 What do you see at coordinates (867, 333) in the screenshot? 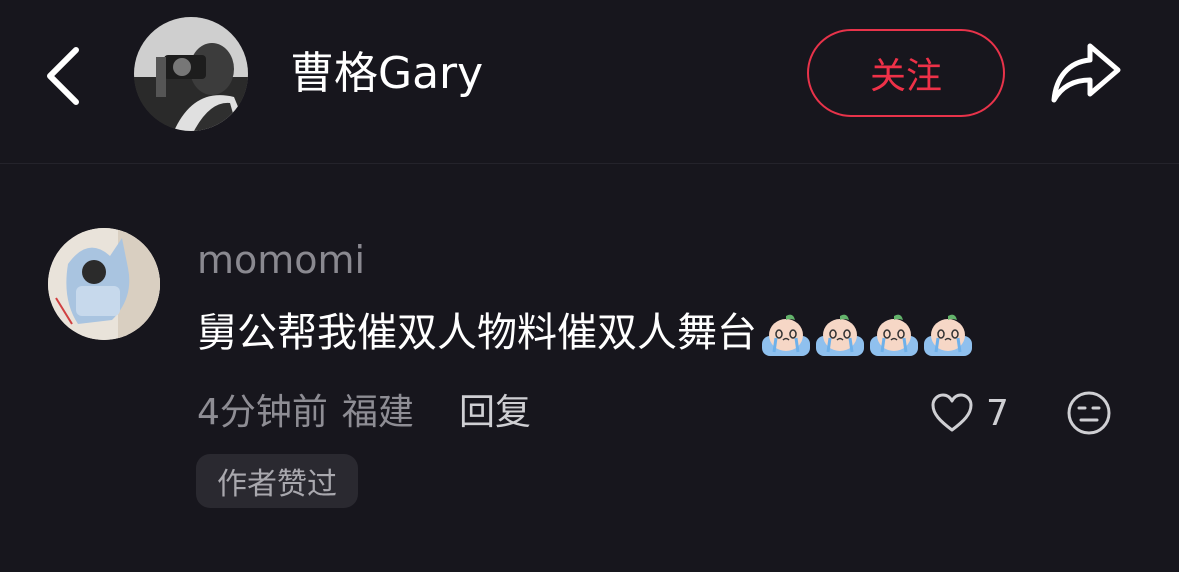
I see `emoji-group` at bounding box center [867, 333].